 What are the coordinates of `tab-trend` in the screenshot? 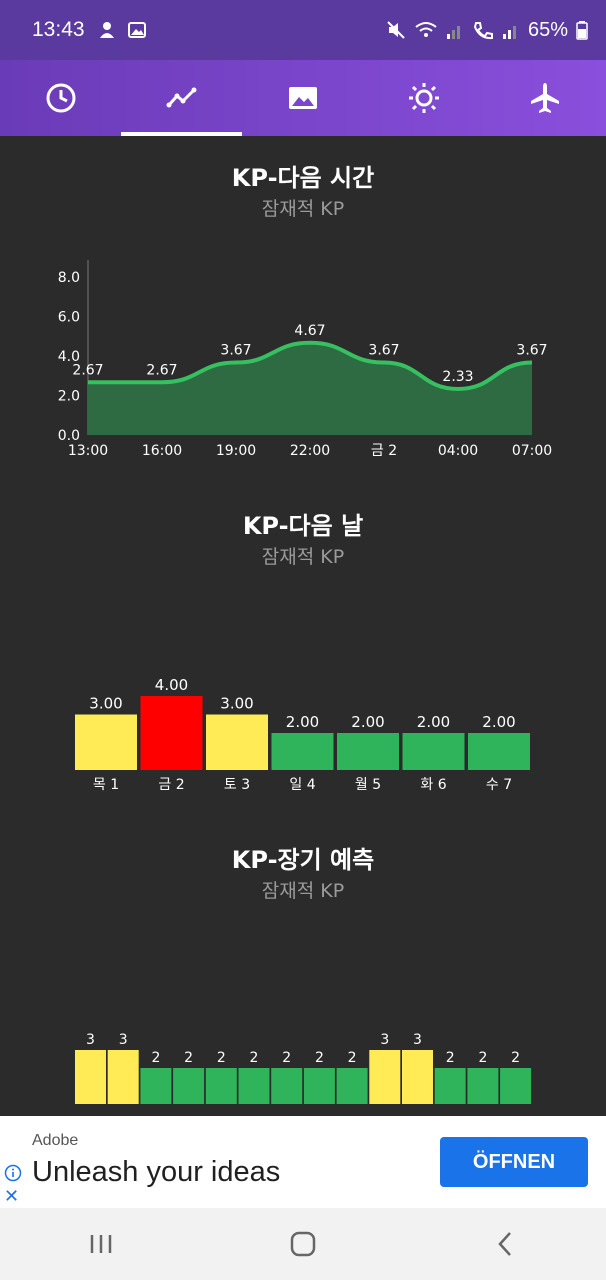 It's located at (182, 98).